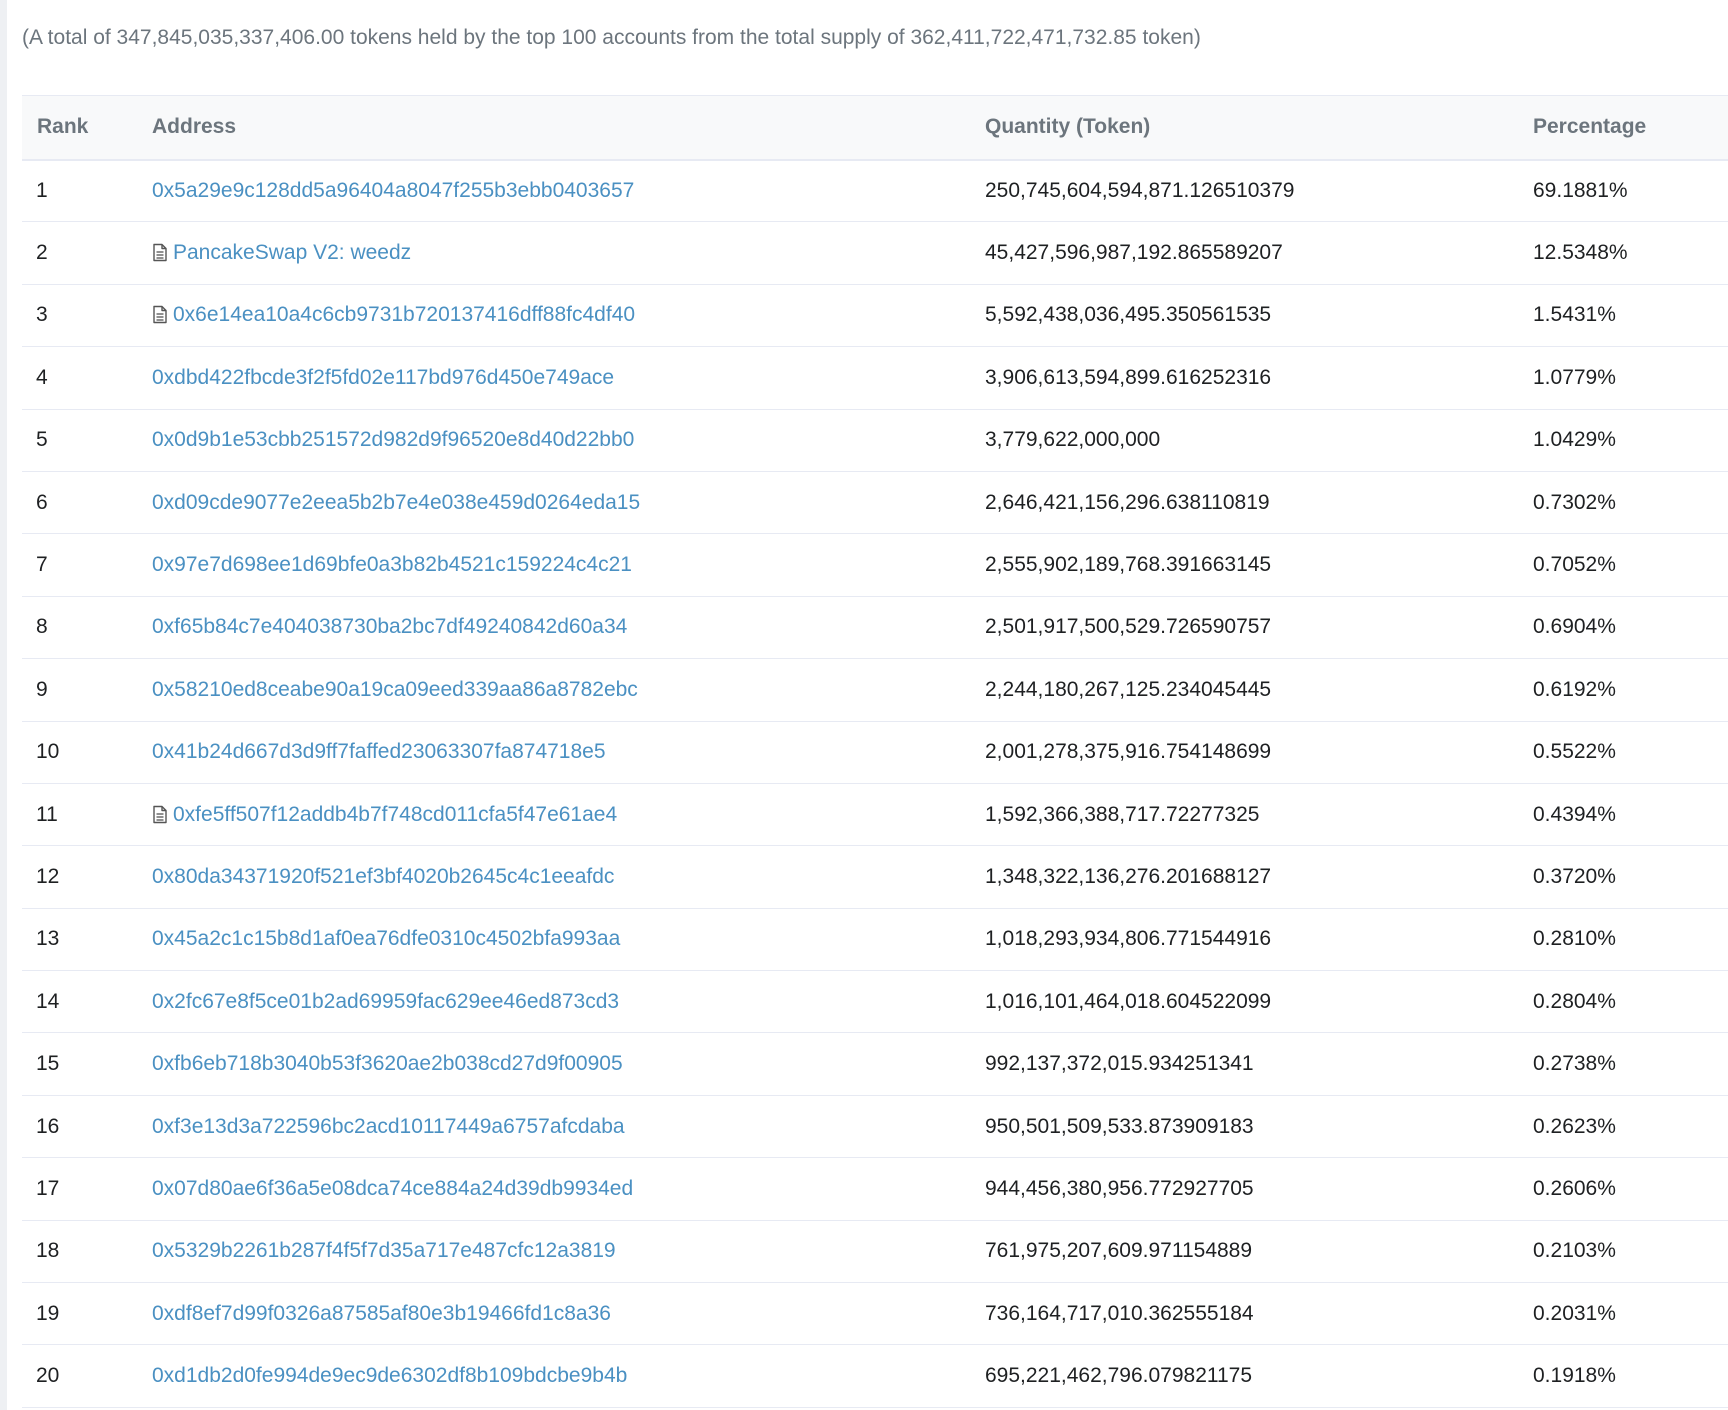 Image resolution: width=1728 pixels, height=1410 pixels. I want to click on percentage-cell: 0.2031%, so click(1630, 1314).